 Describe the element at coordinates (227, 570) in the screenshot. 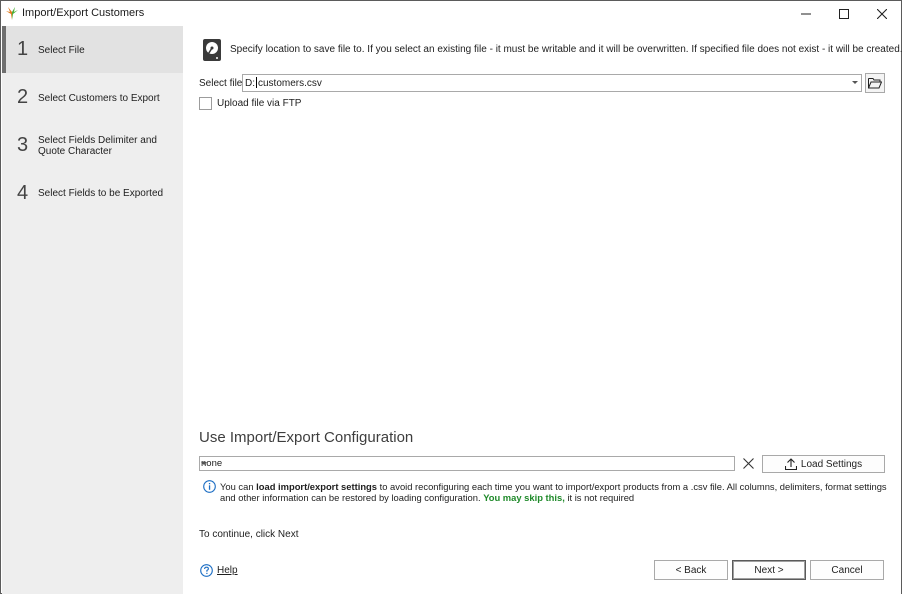

I see `help-link: Help` at that location.